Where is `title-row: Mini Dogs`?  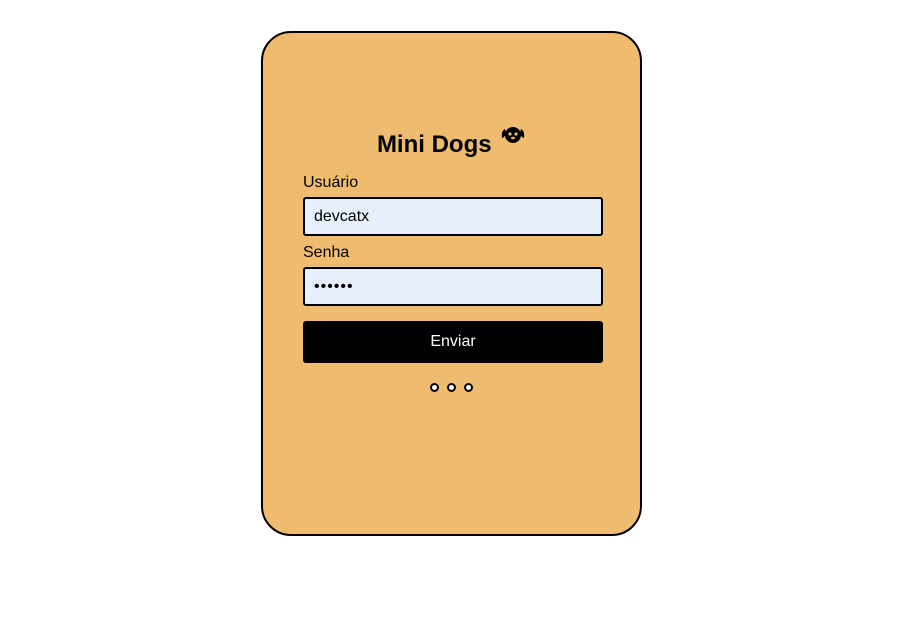 title-row: Mini Dogs is located at coordinates (451, 143).